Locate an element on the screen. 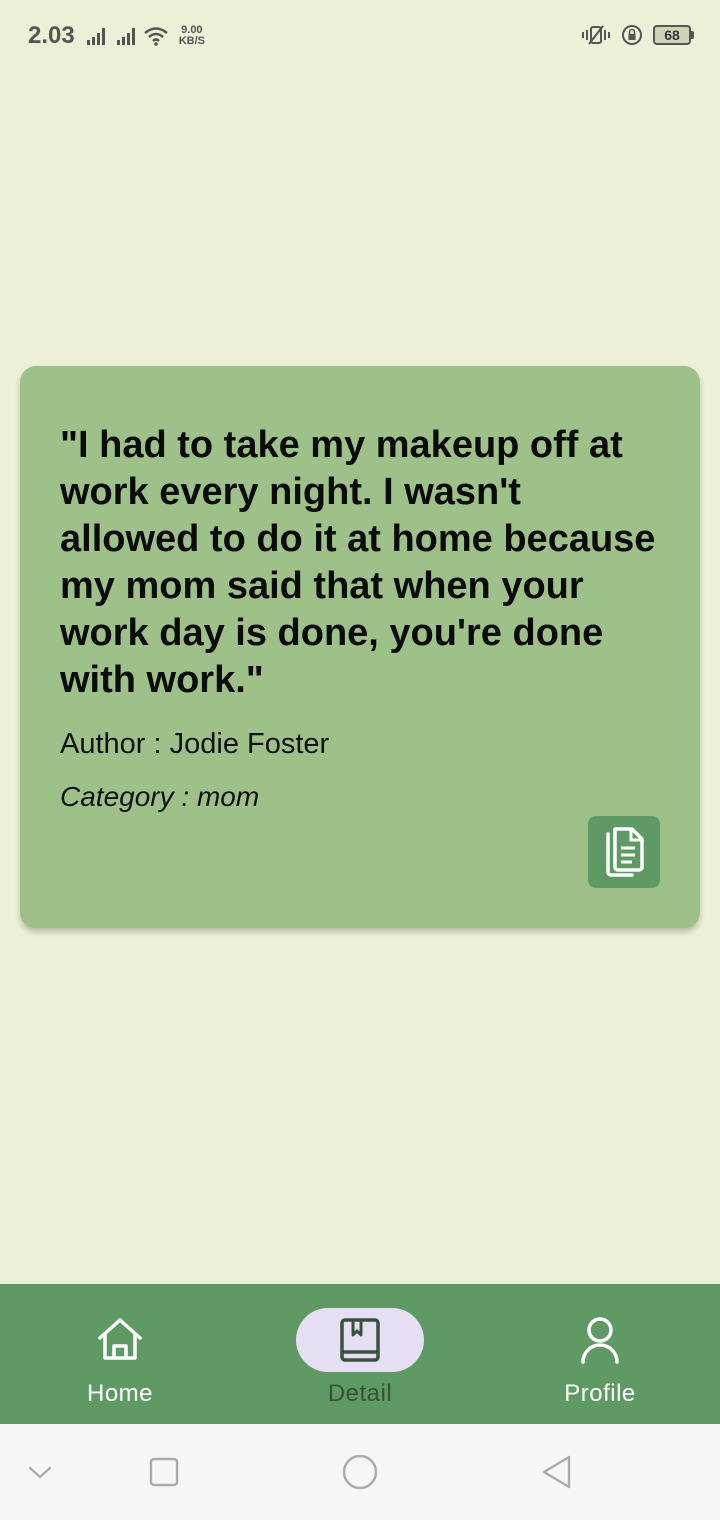 The width and height of the screenshot is (720, 1520). status-time: 2.03 is located at coordinates (51, 35).